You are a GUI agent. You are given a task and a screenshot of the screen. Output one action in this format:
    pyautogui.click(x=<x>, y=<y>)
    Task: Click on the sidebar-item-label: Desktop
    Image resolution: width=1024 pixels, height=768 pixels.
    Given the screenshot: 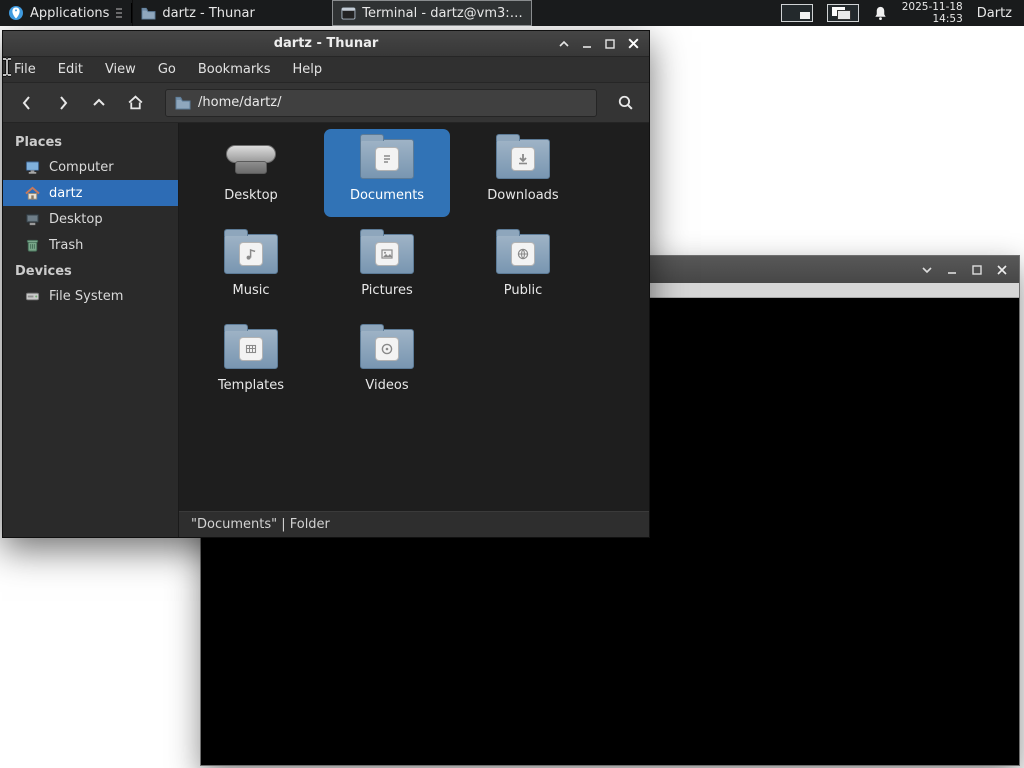 What is the action you would take?
    pyautogui.click(x=76, y=219)
    